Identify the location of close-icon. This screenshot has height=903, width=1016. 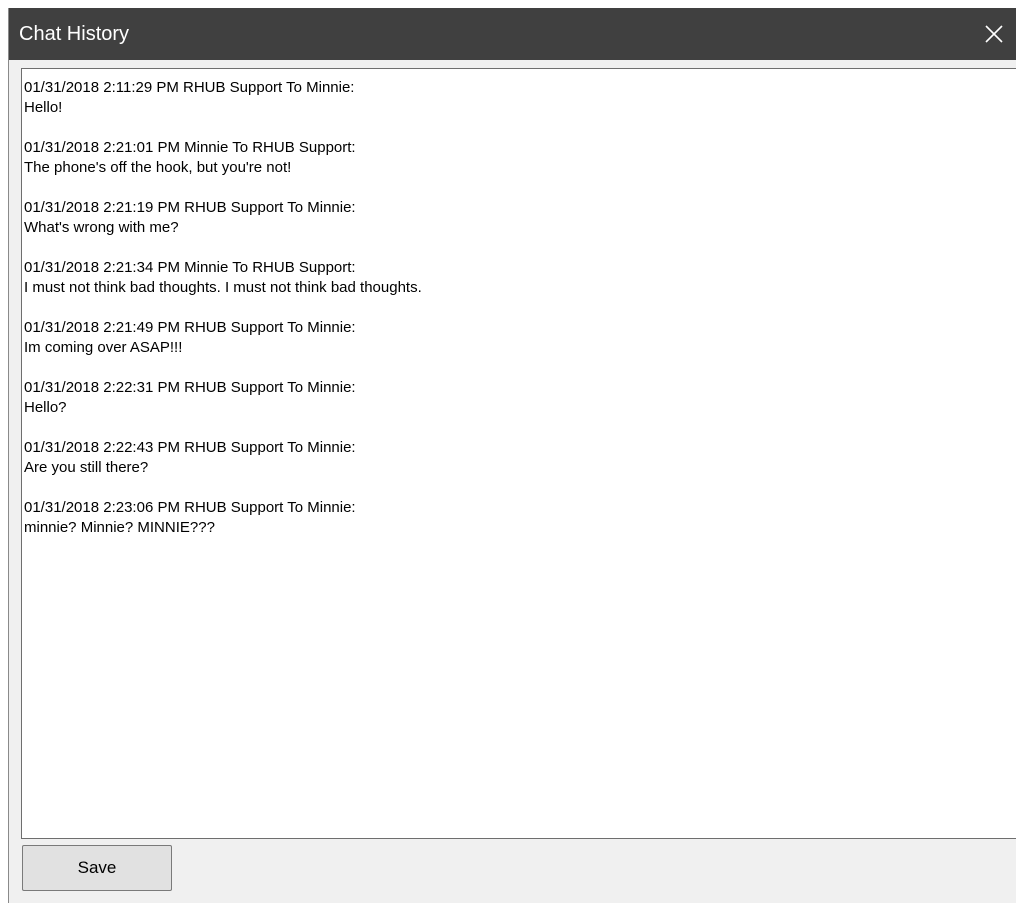
(994, 34).